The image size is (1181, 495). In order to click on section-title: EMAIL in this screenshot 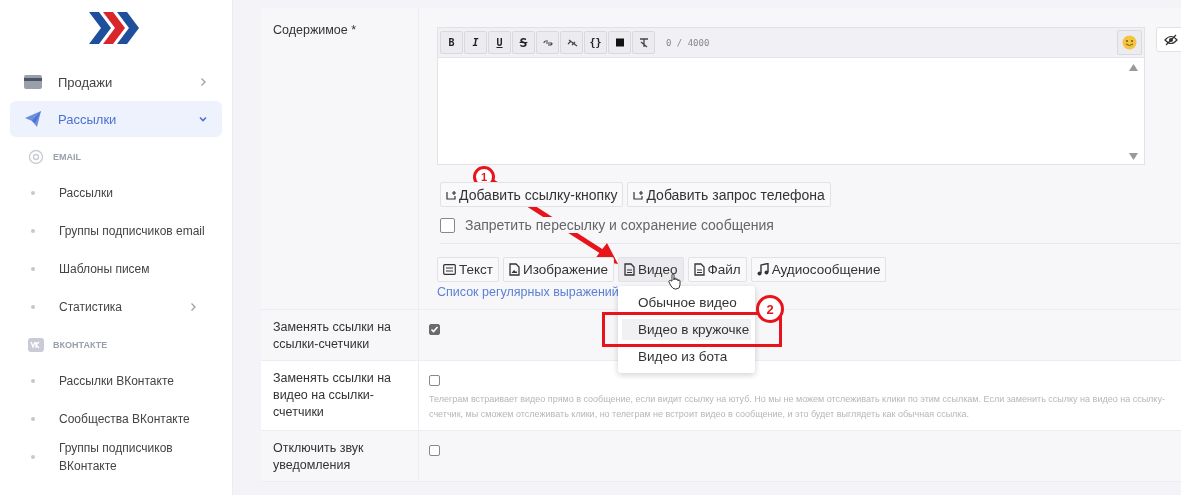, I will do `click(67, 157)`.